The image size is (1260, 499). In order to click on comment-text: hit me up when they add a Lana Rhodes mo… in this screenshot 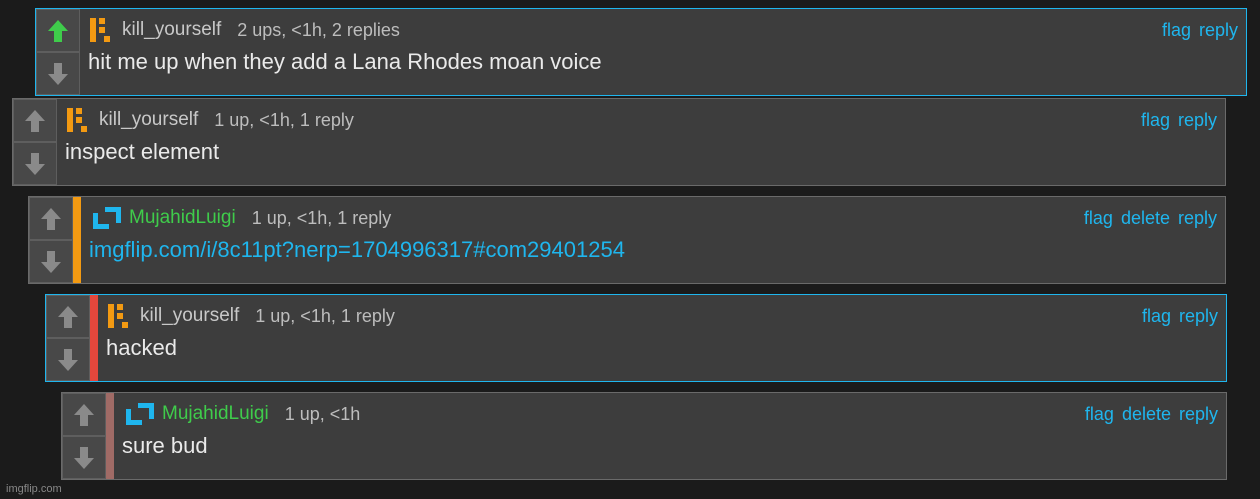, I will do `click(345, 61)`.